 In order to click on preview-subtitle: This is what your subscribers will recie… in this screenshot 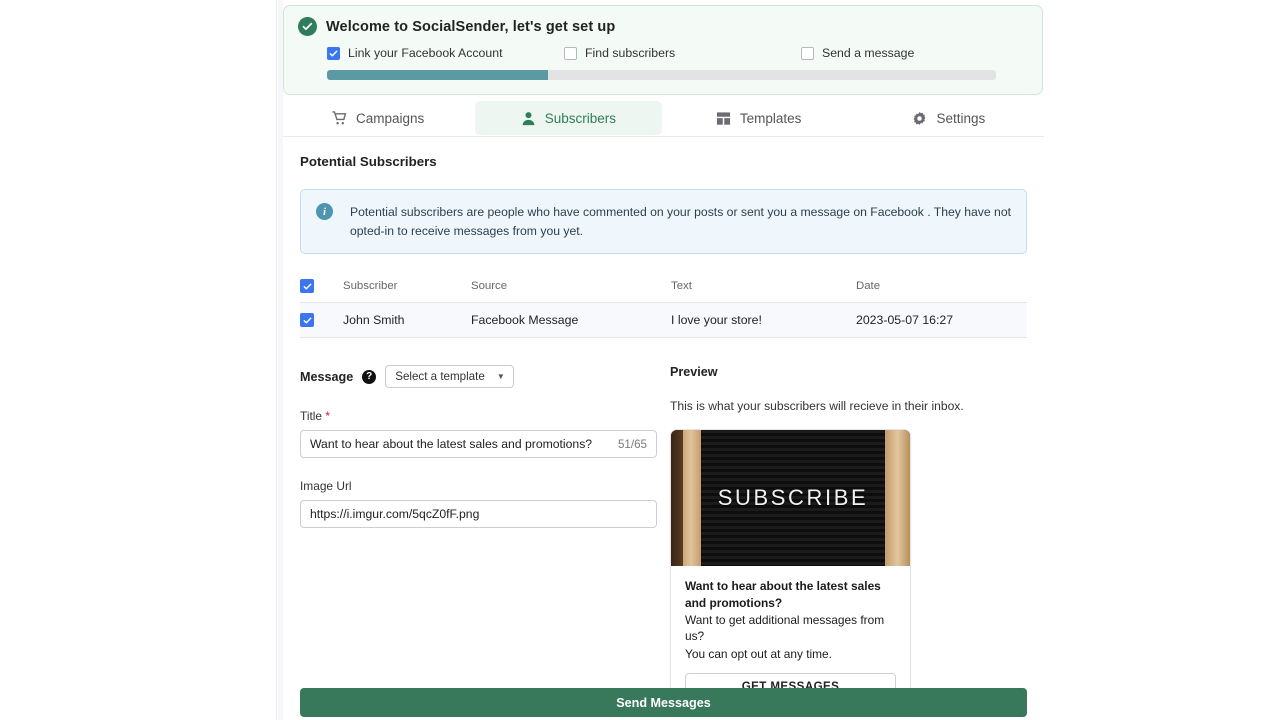, I will do `click(817, 406)`.